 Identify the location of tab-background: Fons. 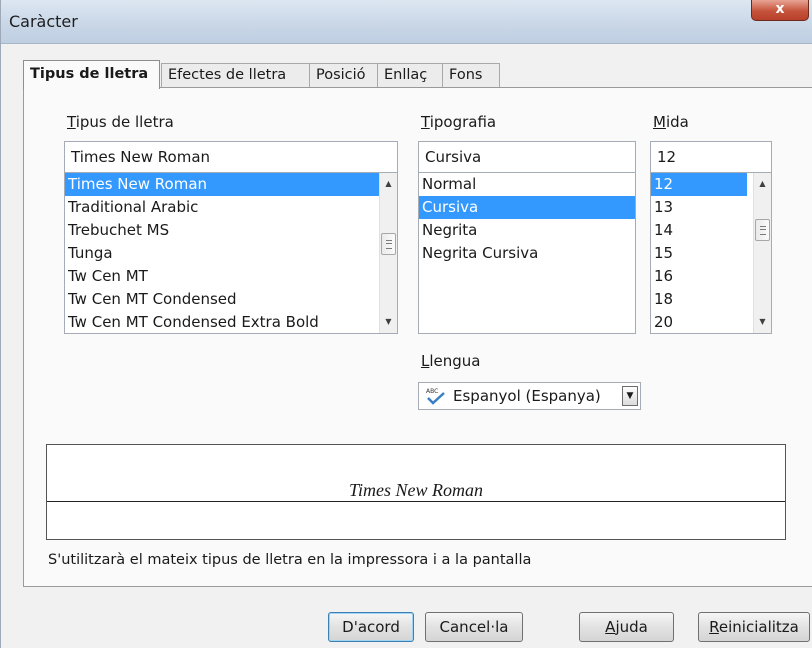
(471, 75).